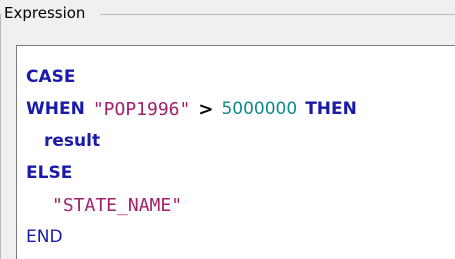 Image resolution: width=455 pixels, height=259 pixels. I want to click on group-divider, so click(277, 14).